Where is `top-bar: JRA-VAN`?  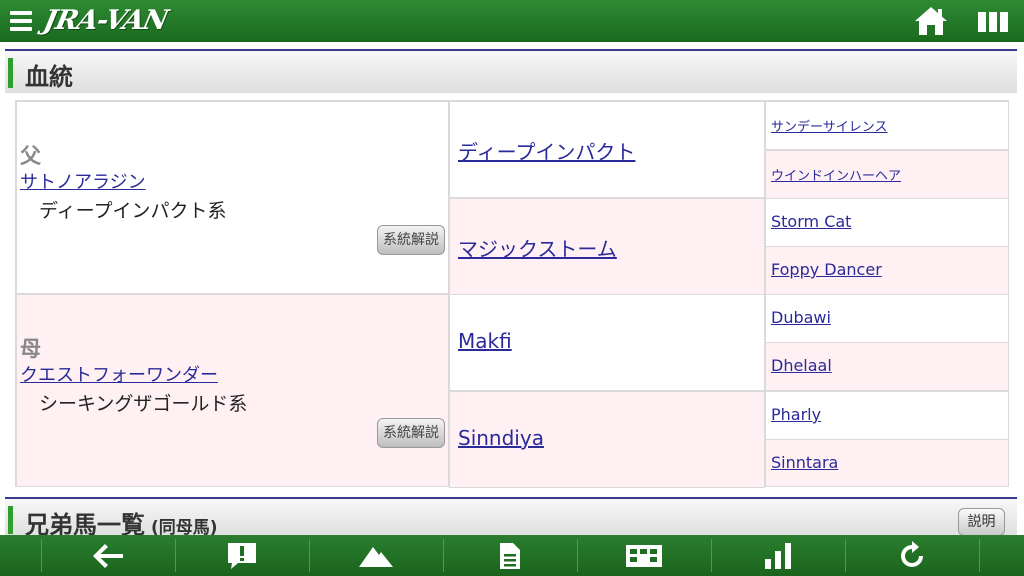 top-bar: JRA-VAN is located at coordinates (512, 21).